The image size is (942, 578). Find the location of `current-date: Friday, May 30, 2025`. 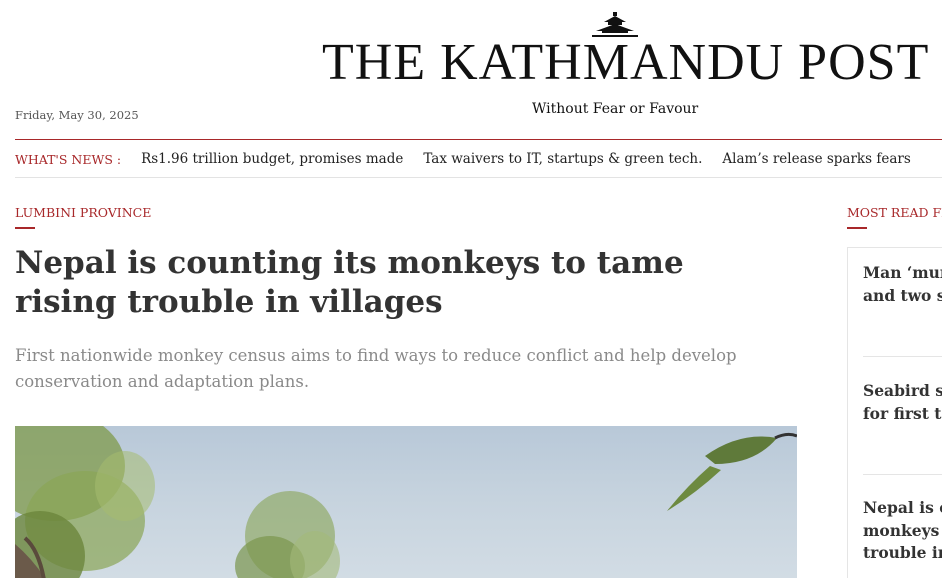

current-date: Friday, May 30, 2025 is located at coordinates (77, 115).